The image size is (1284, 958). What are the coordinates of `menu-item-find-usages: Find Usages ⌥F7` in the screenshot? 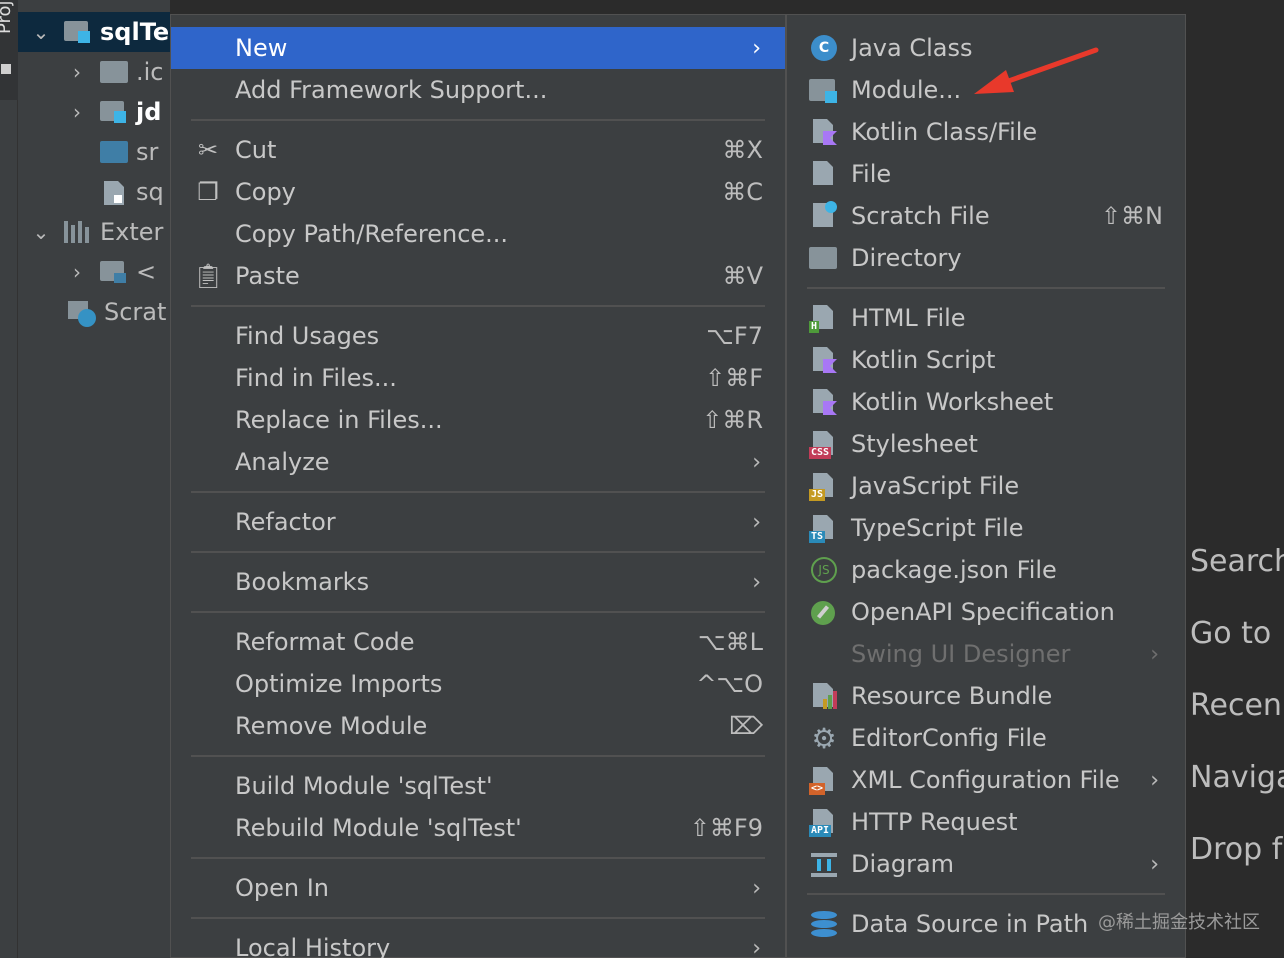 It's located at (478, 336).